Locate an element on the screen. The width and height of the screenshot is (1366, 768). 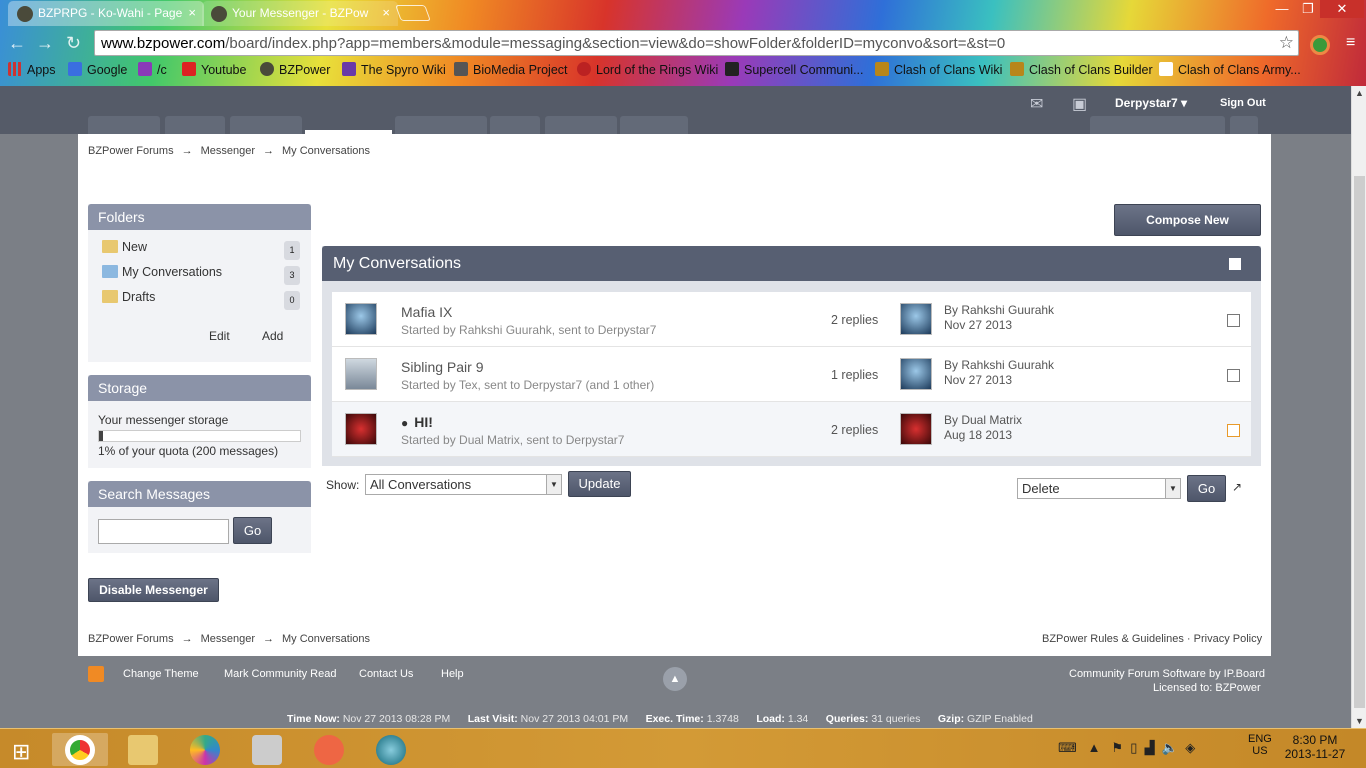
rss-icon is located at coordinates (96, 674).